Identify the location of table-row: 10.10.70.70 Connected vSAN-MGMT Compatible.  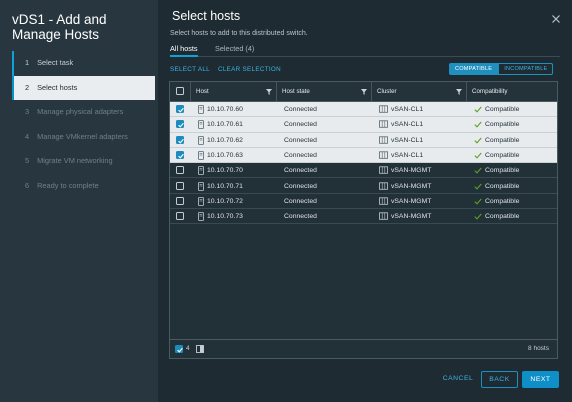
(363, 171).